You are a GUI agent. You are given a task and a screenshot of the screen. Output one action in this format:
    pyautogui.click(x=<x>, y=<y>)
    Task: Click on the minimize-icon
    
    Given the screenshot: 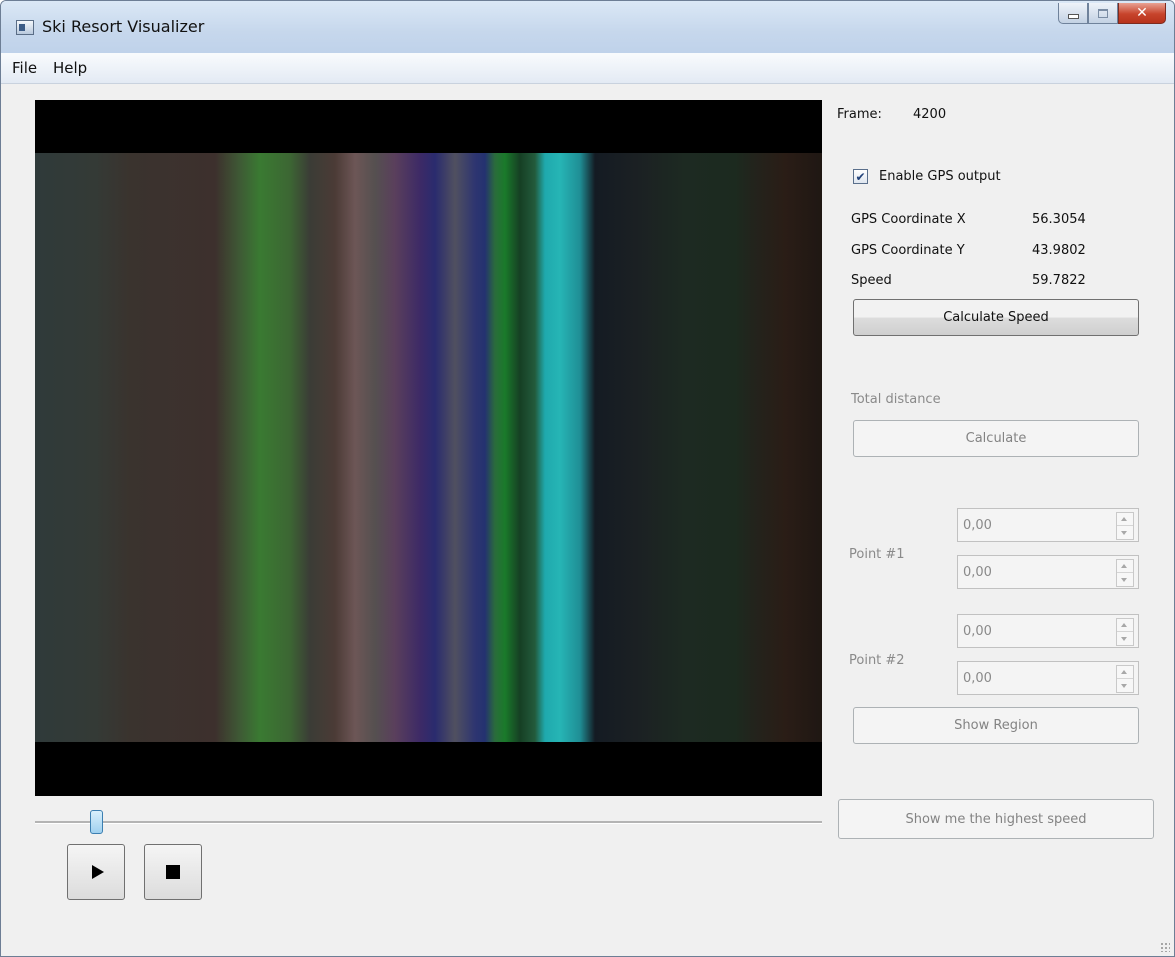 What is the action you would take?
    pyautogui.click(x=1073, y=16)
    